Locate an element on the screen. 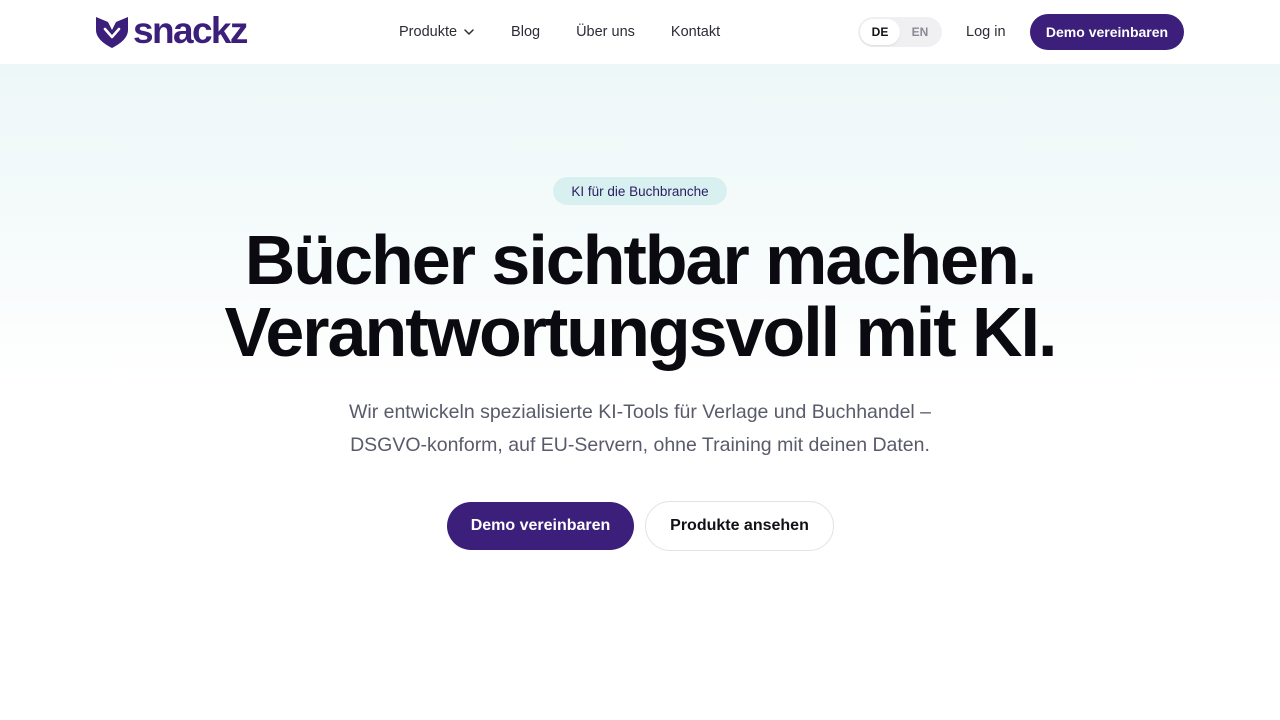 The image size is (1280, 720). language-en-button: EN is located at coordinates (920, 32).